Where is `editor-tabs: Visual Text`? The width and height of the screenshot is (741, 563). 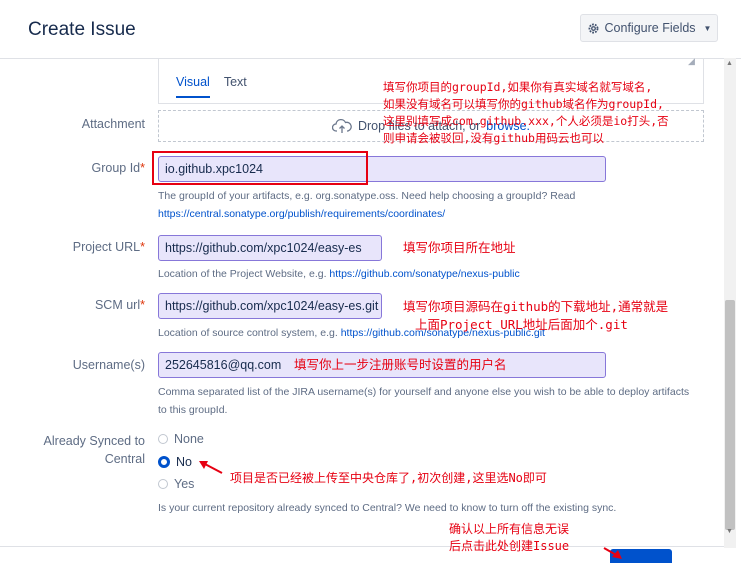 editor-tabs: Visual Text is located at coordinates (211, 86).